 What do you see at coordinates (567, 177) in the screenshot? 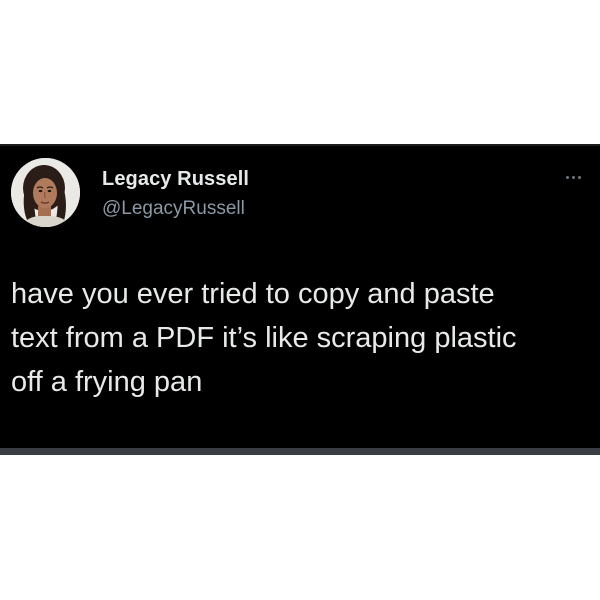
I see `more-horizontal-icon` at bounding box center [567, 177].